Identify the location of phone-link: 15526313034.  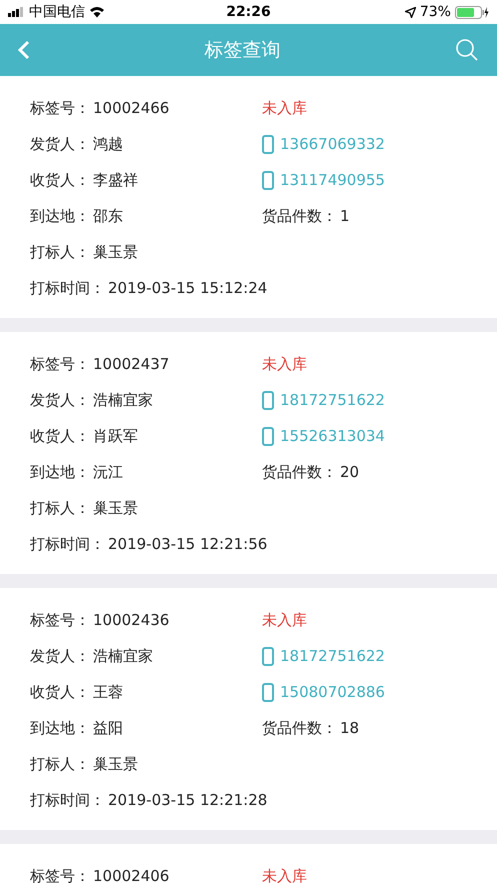
(332, 436).